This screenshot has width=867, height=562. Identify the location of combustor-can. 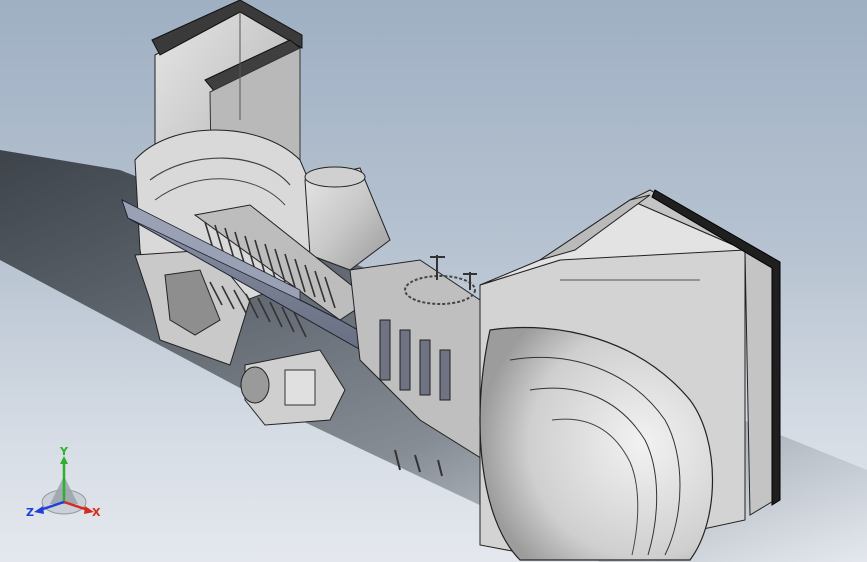
(347, 218).